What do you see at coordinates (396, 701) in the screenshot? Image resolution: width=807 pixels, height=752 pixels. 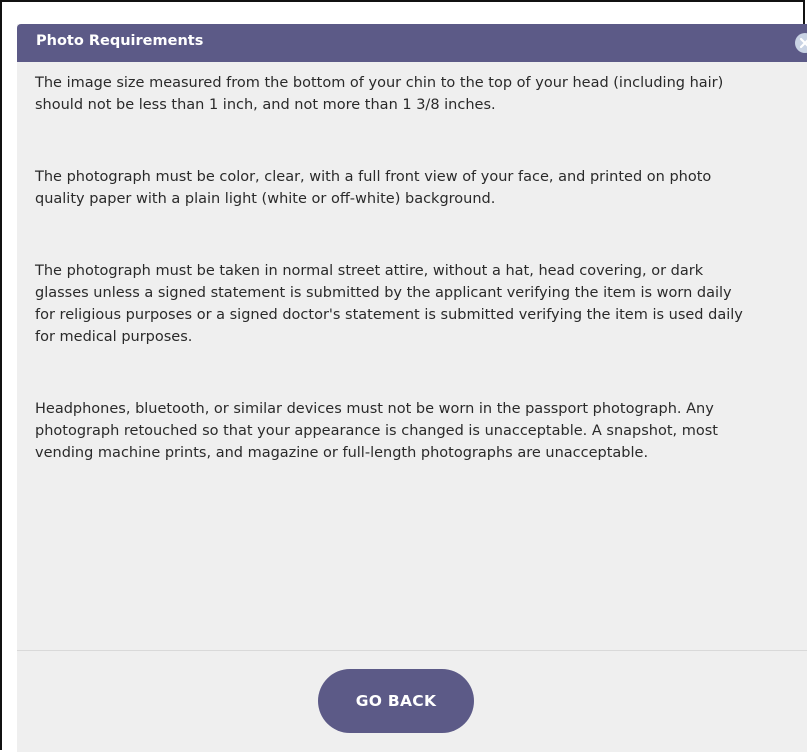 I see `go-back-button: GO BACK` at bounding box center [396, 701].